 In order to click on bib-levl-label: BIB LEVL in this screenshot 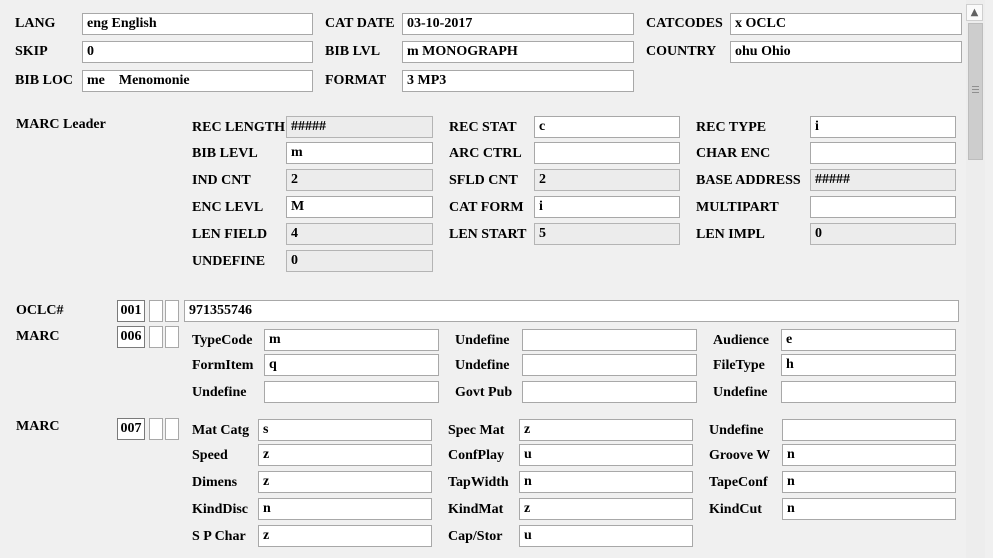, I will do `click(225, 153)`.